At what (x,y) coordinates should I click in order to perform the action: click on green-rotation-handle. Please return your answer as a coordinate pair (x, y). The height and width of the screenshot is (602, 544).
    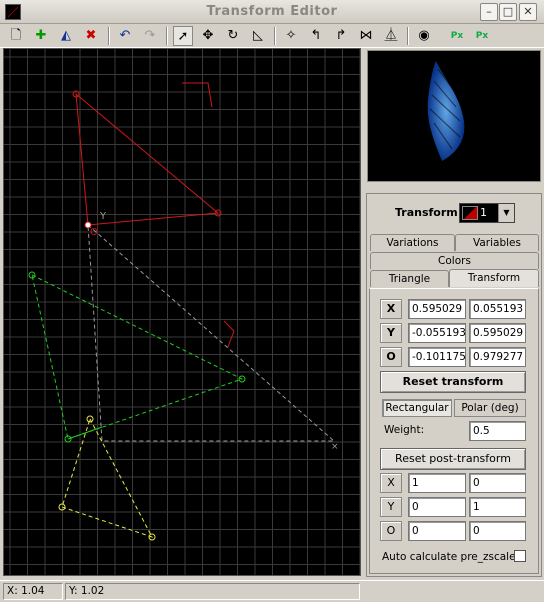
    Looking at the image, I should click on (229, 334).